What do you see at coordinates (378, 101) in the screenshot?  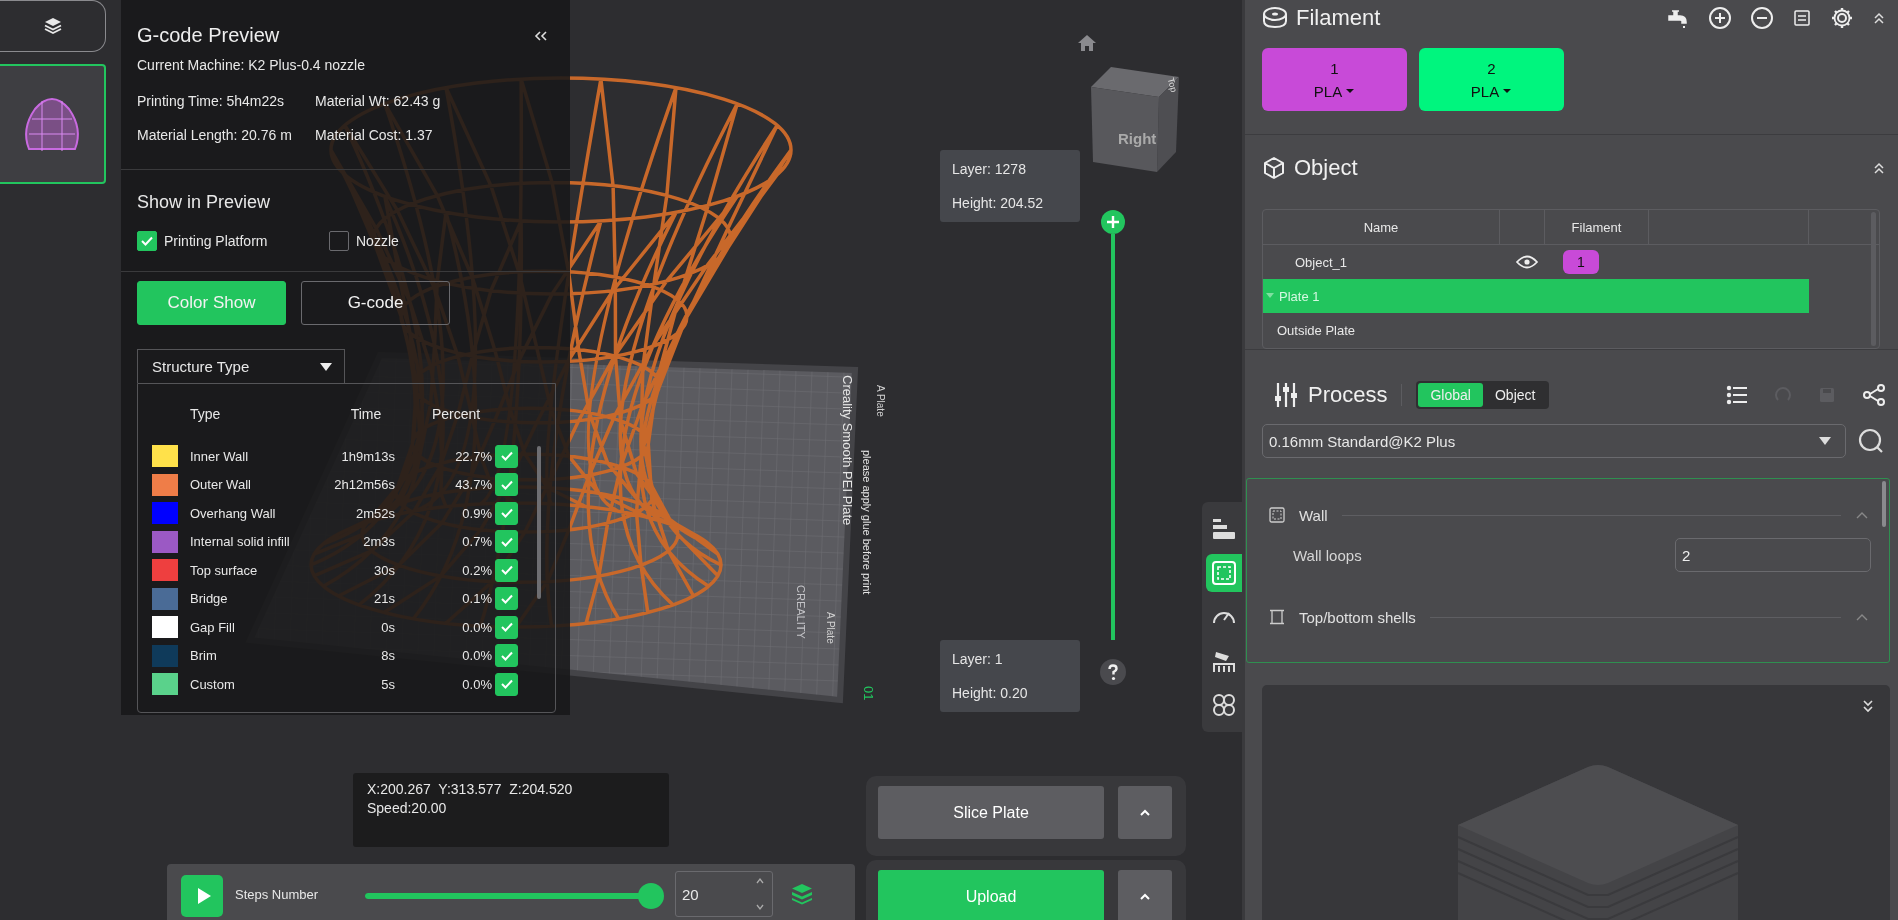 I see `print-stat: Material Wt: 62.43 g` at bounding box center [378, 101].